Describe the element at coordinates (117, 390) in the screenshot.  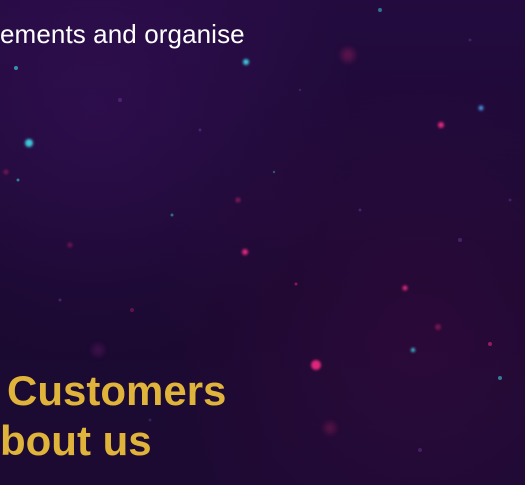
I see `heading-line-customers: Customers` at that location.